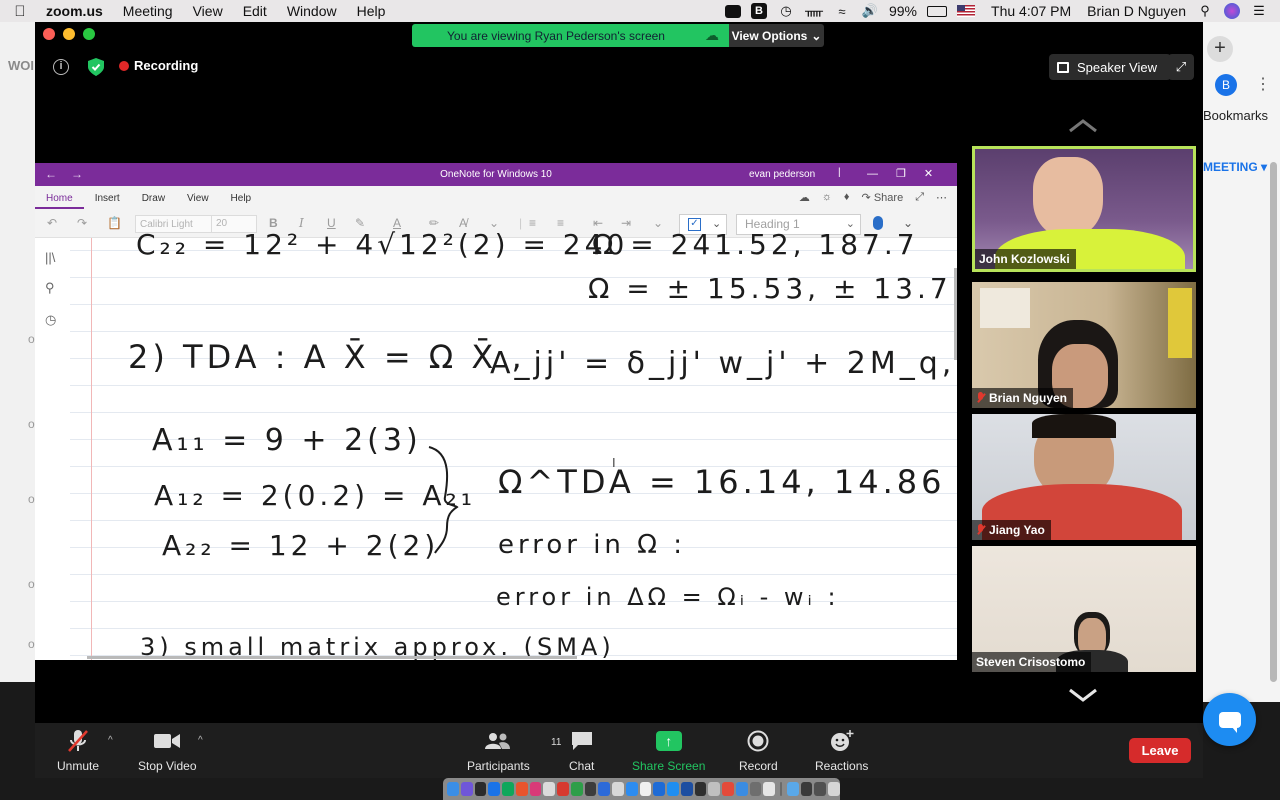 Image resolution: width=1280 pixels, height=800 pixels. Describe the element at coordinates (371, 11) in the screenshot. I see `menu-help: Help` at that location.